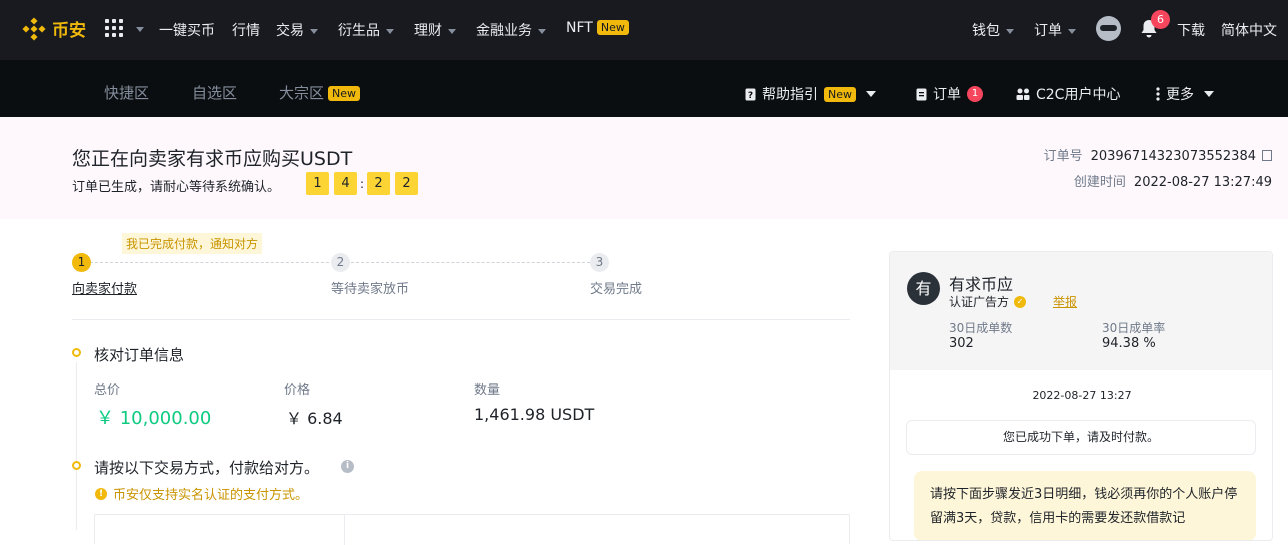  I want to click on nav-nft-label: NFT, so click(579, 28).